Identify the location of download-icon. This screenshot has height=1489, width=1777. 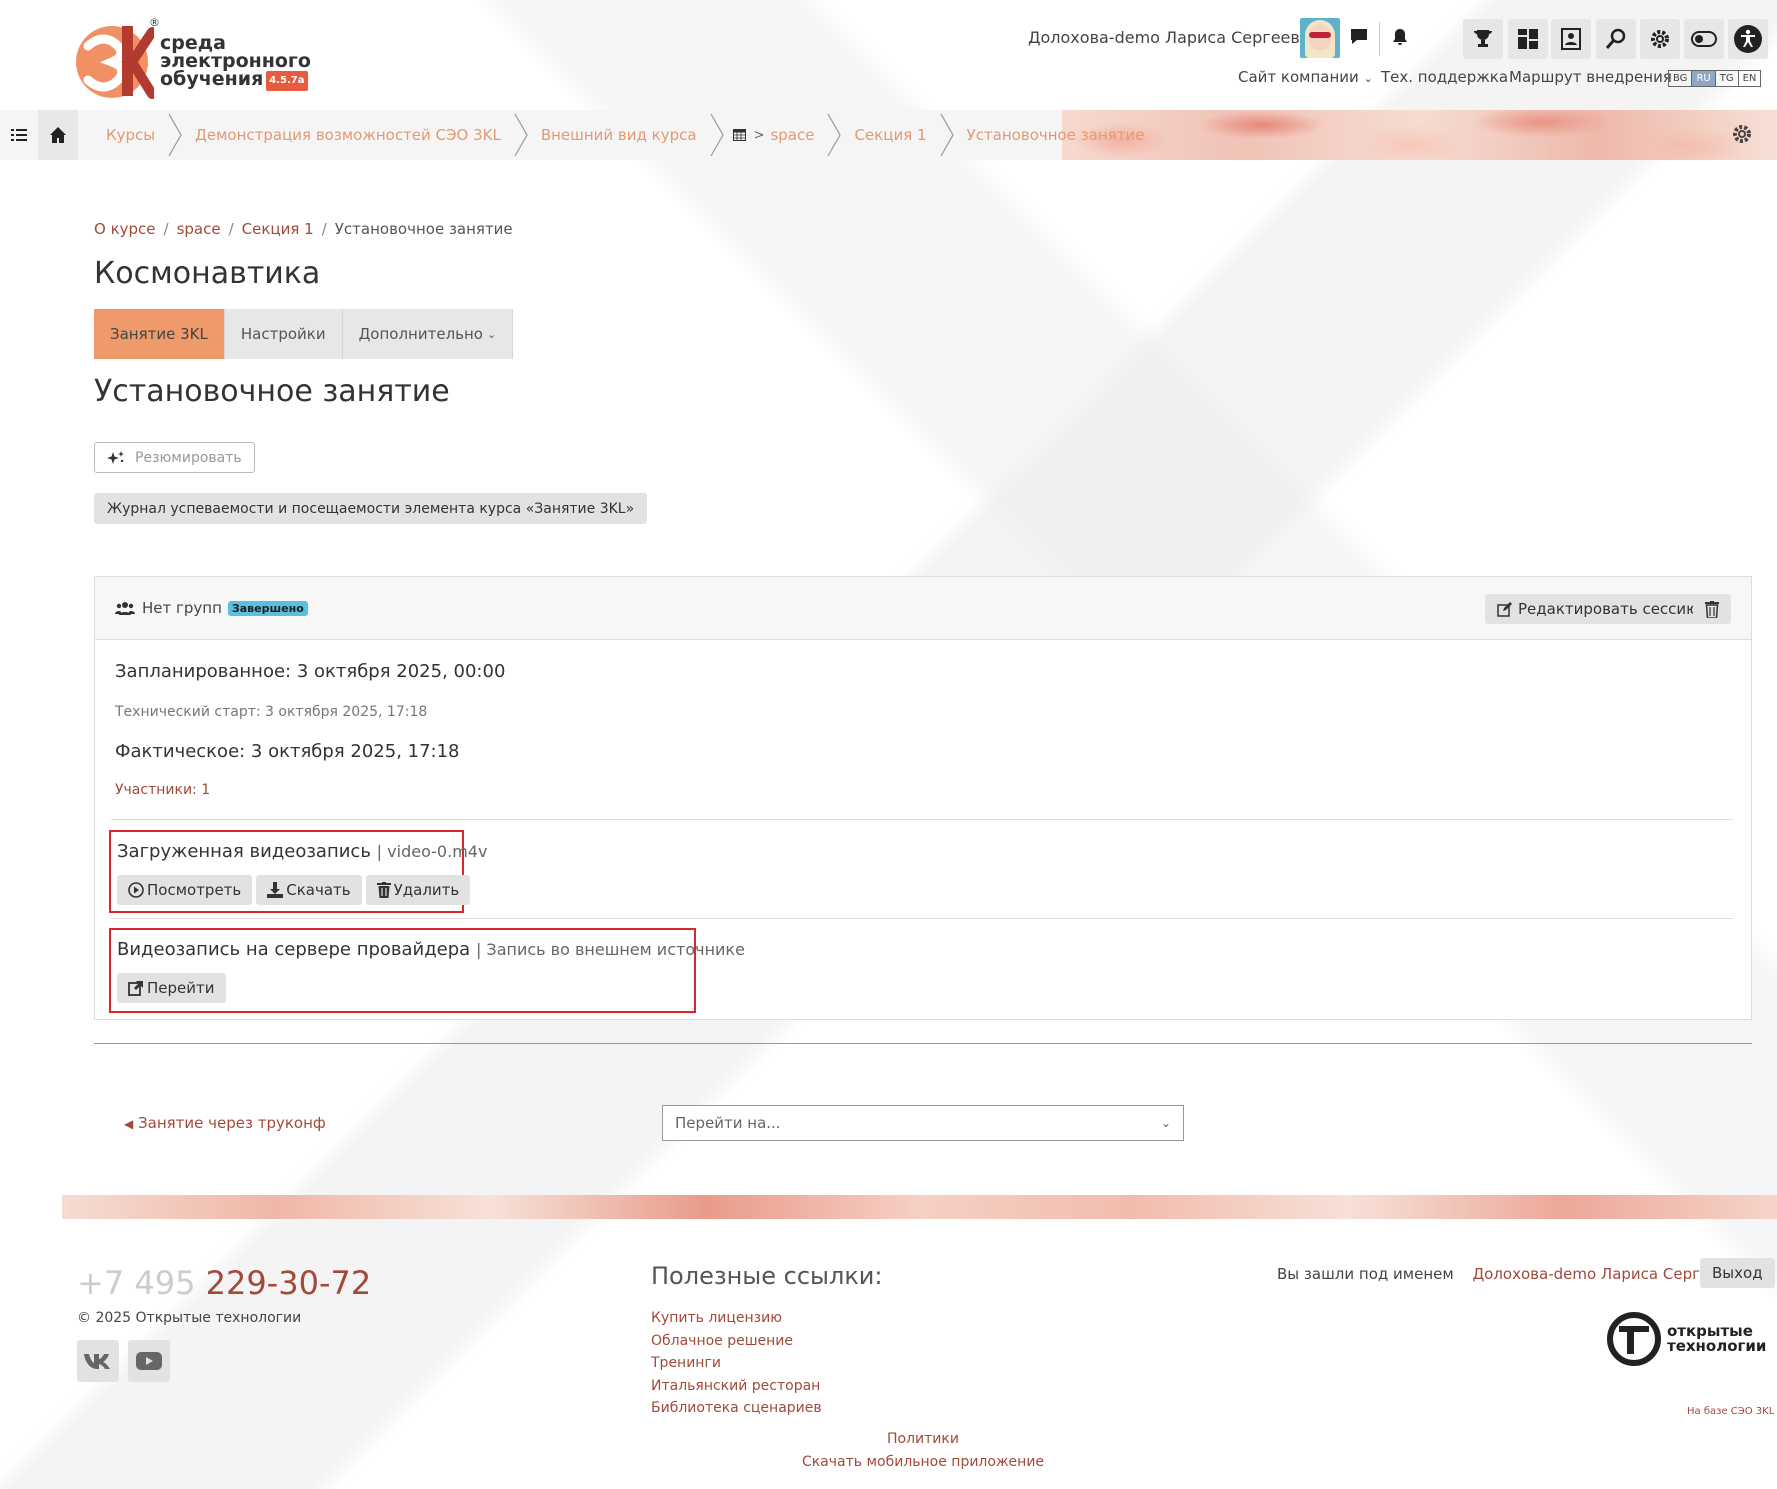
(275, 890).